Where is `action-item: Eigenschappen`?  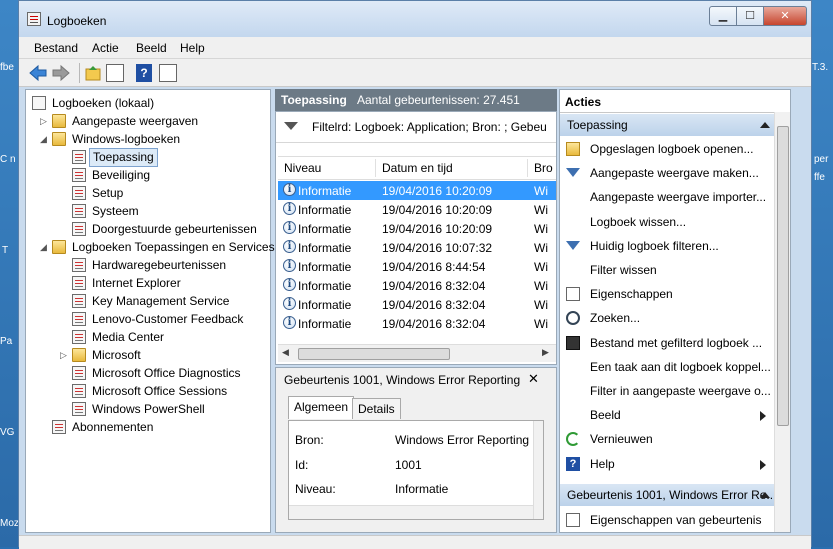 action-item: Eigenschappen is located at coordinates (667, 294).